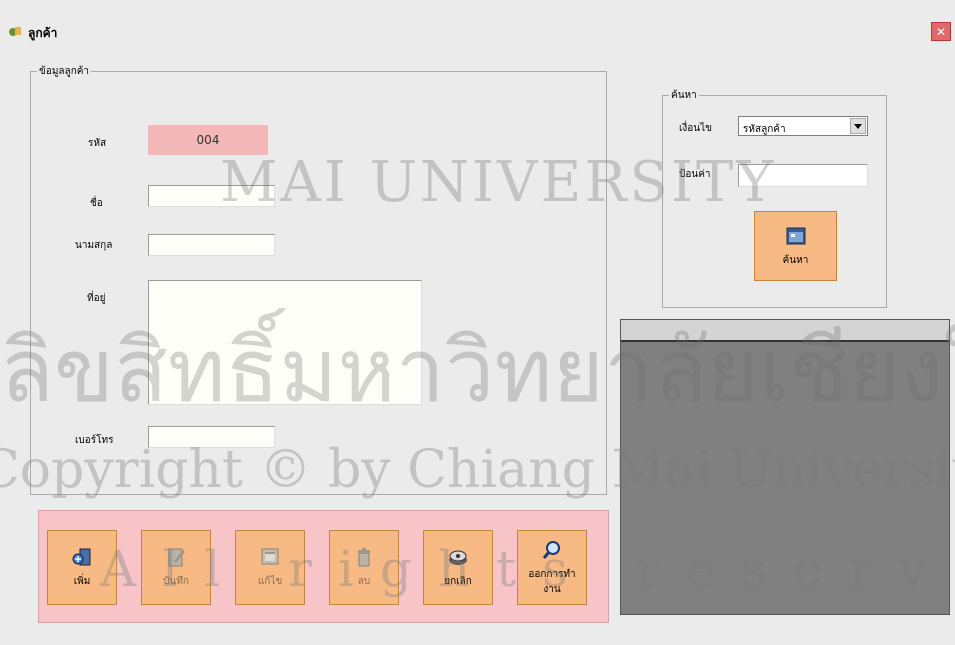 The width and height of the screenshot is (955, 645). I want to click on chevron-down-icon, so click(858, 126).